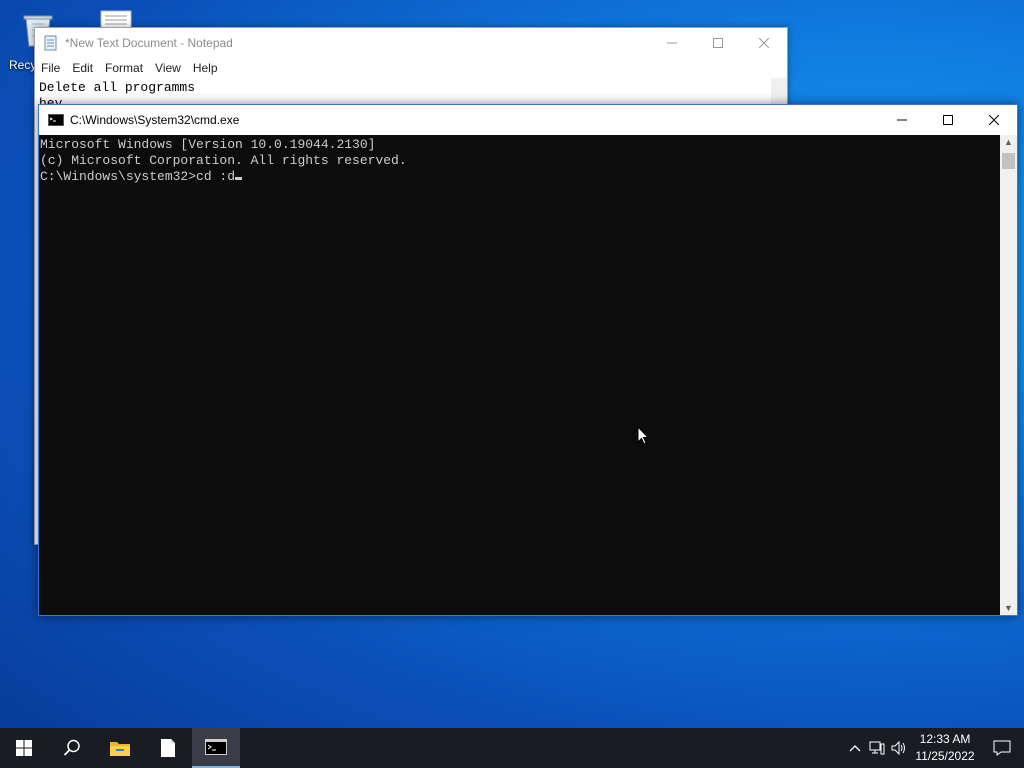  What do you see at coordinates (50, 43) in the screenshot?
I see `notepad-app-icon` at bounding box center [50, 43].